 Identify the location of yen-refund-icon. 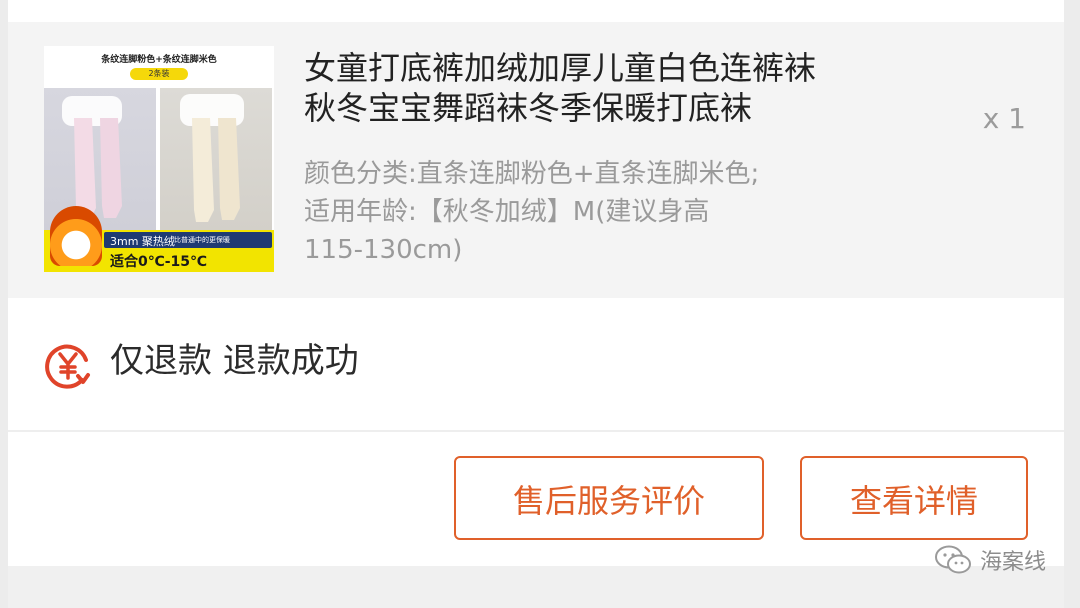
(67, 366).